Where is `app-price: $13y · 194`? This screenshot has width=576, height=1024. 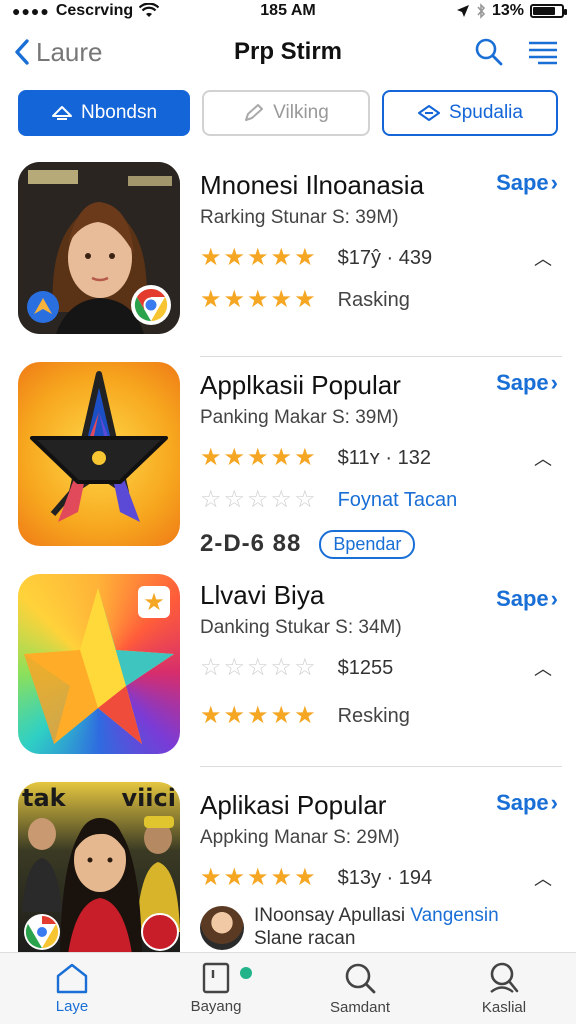 app-price: $13y · 194 is located at coordinates (385, 877).